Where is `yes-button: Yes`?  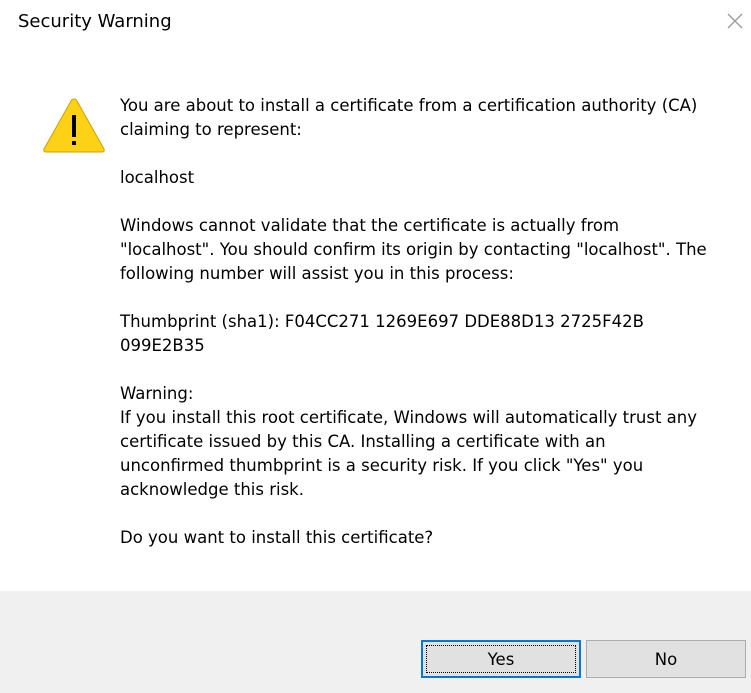 yes-button: Yes is located at coordinates (501, 659).